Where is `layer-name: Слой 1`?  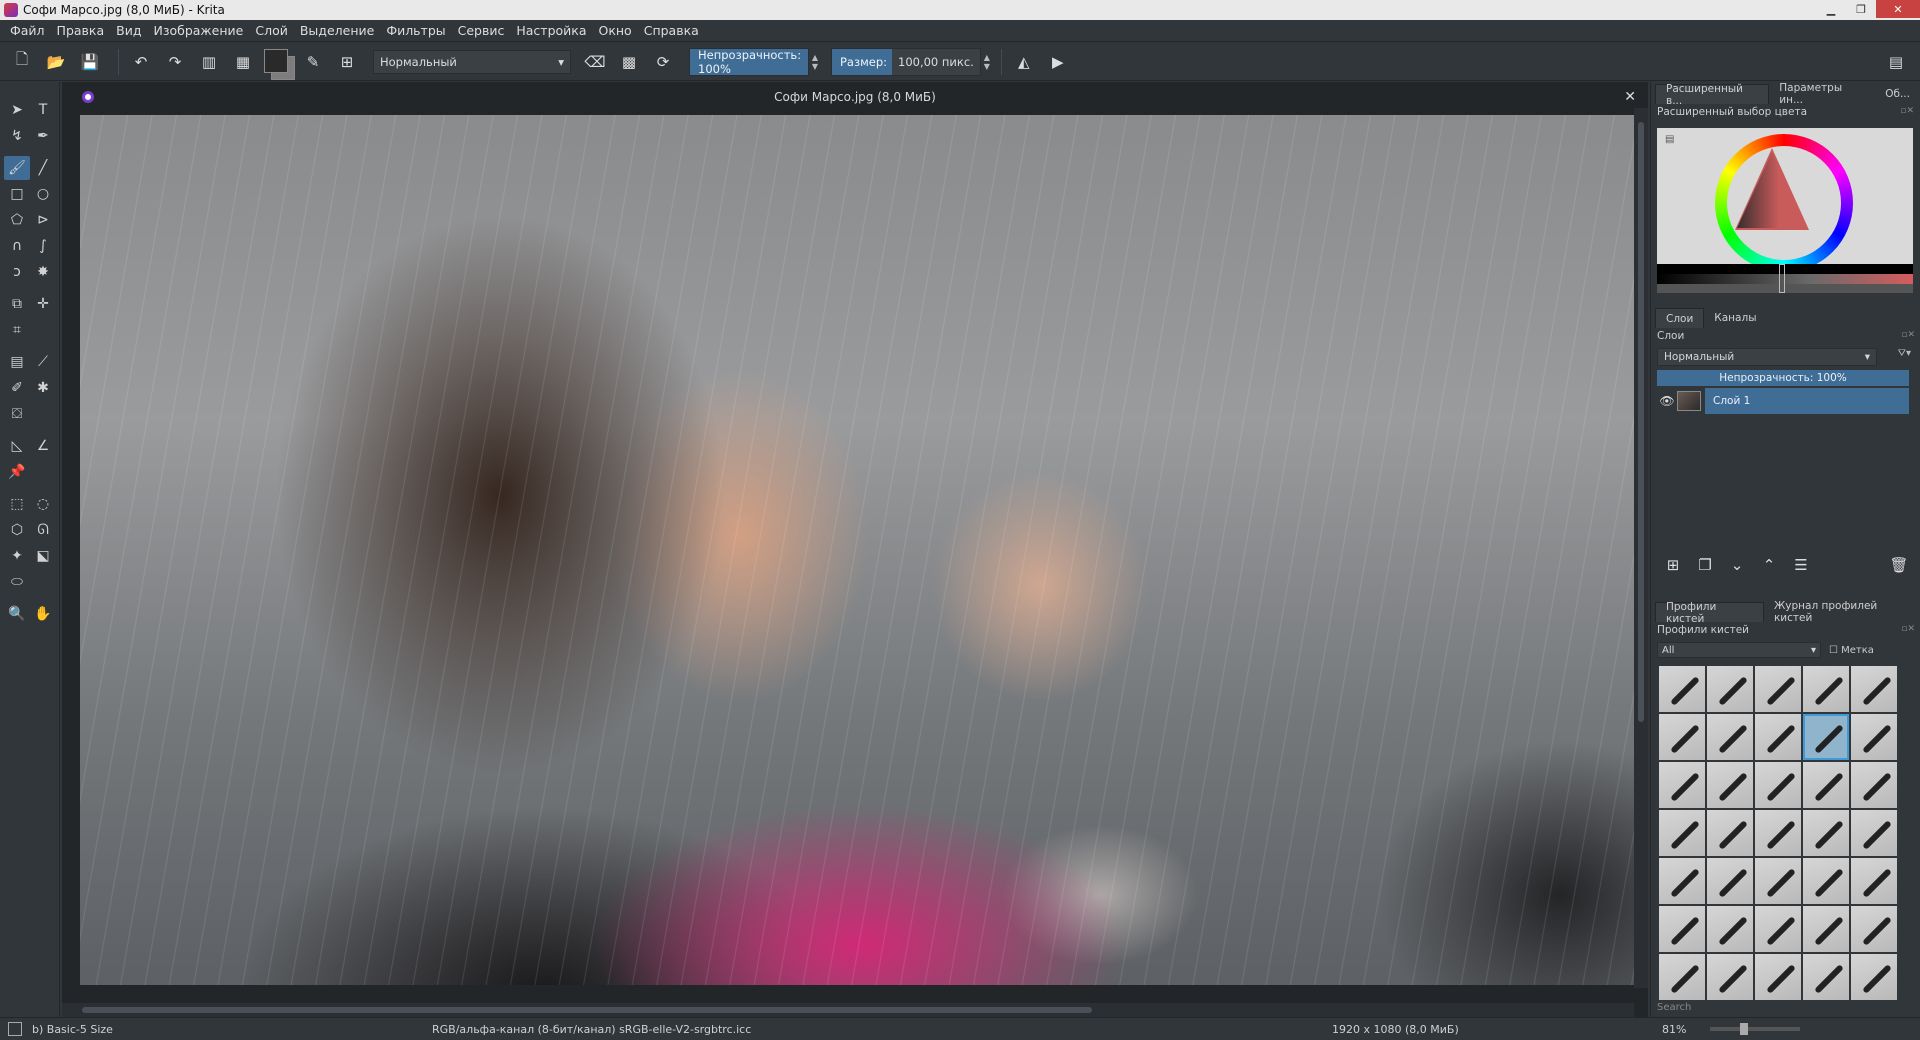 layer-name: Слой 1 is located at coordinates (1807, 401).